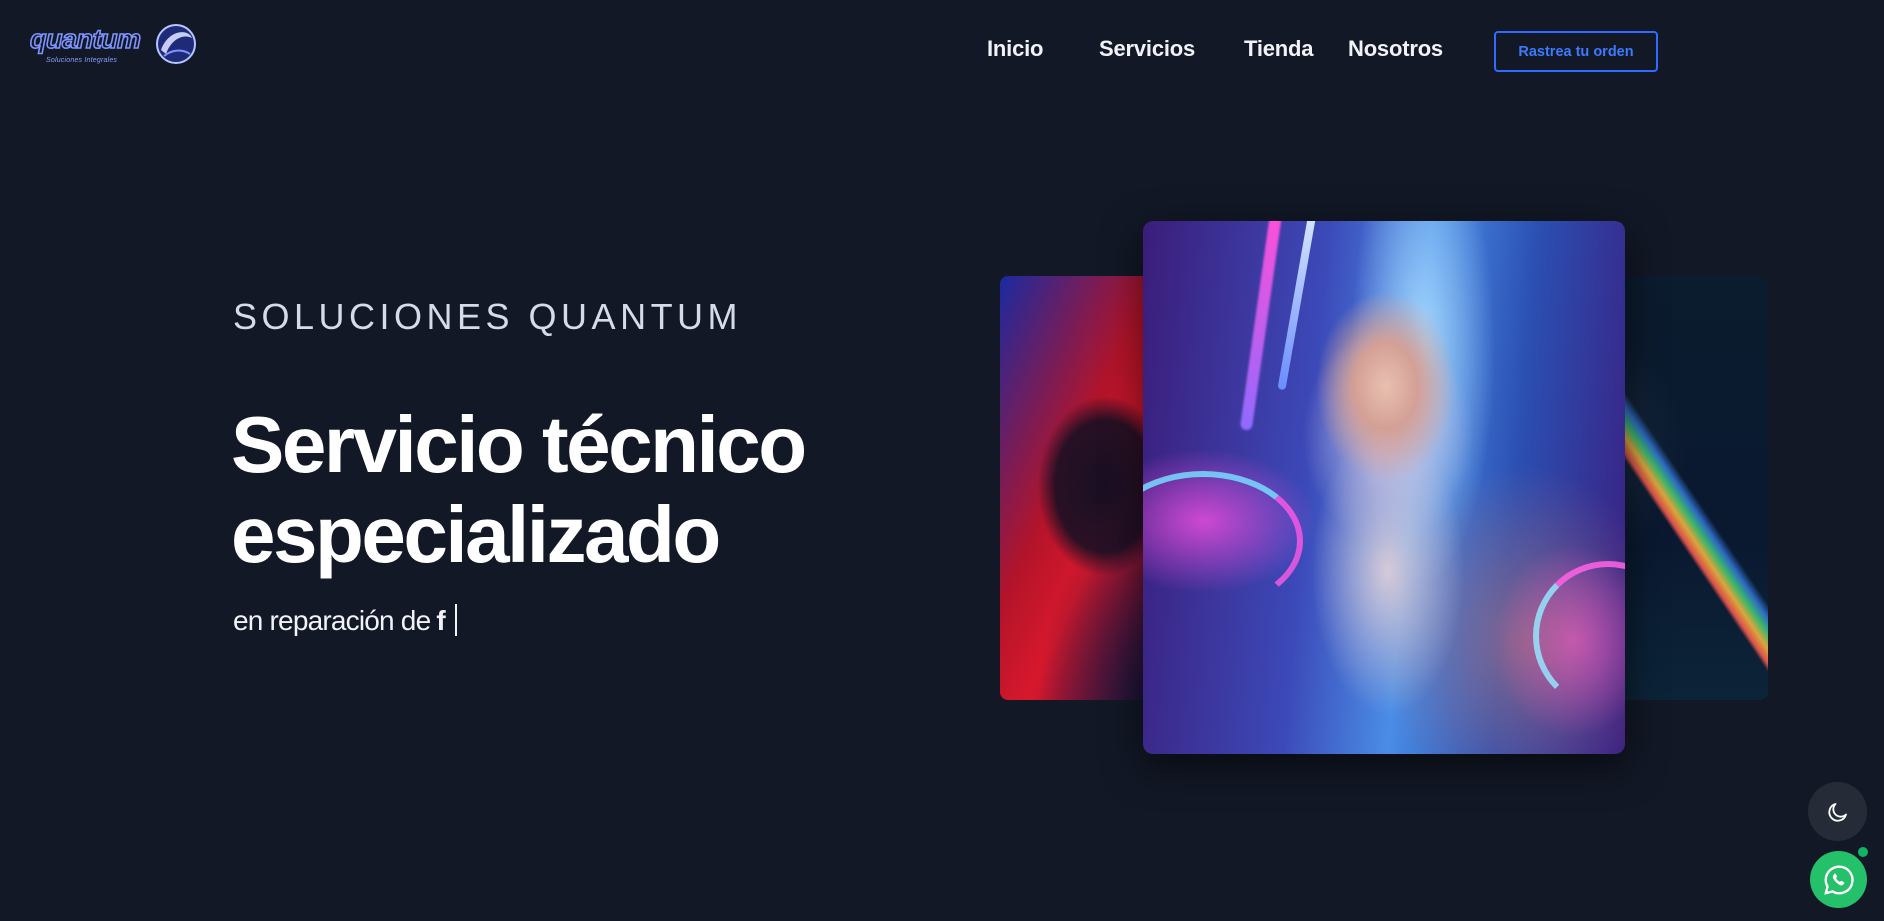 The image size is (1884, 921). I want to click on nav-servicios: Servicios, so click(1147, 49).